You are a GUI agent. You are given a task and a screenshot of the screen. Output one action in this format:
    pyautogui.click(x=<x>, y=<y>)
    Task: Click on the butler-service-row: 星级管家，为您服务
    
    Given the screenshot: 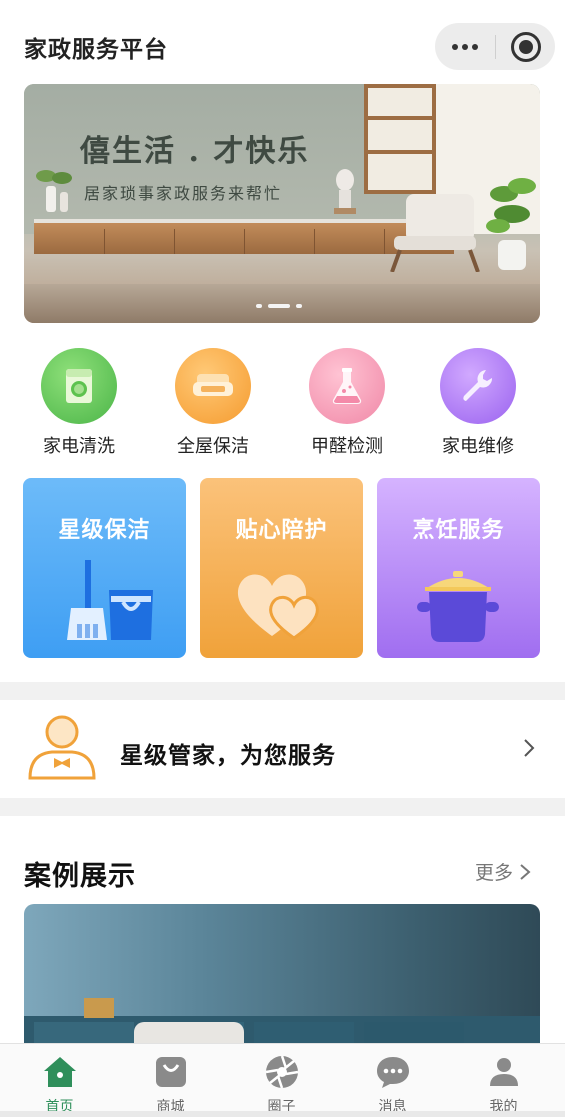 What is the action you would take?
    pyautogui.click(x=282, y=749)
    